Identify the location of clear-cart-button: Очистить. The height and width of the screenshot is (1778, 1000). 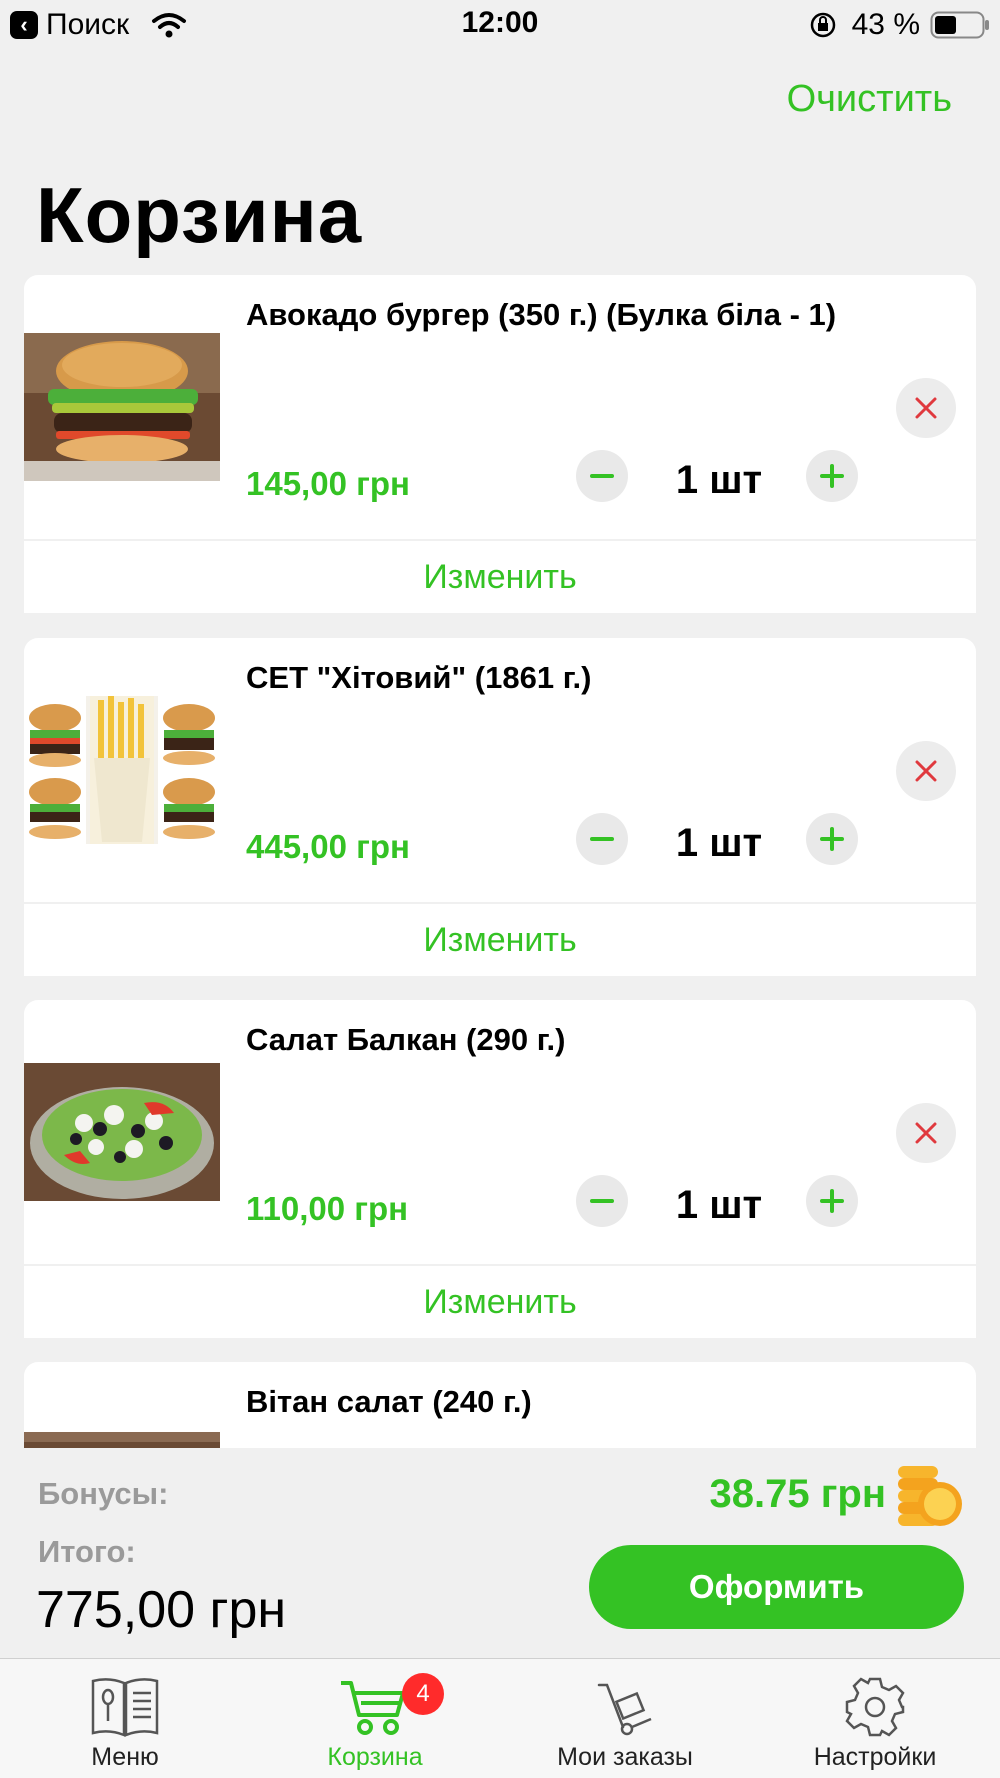
(869, 99).